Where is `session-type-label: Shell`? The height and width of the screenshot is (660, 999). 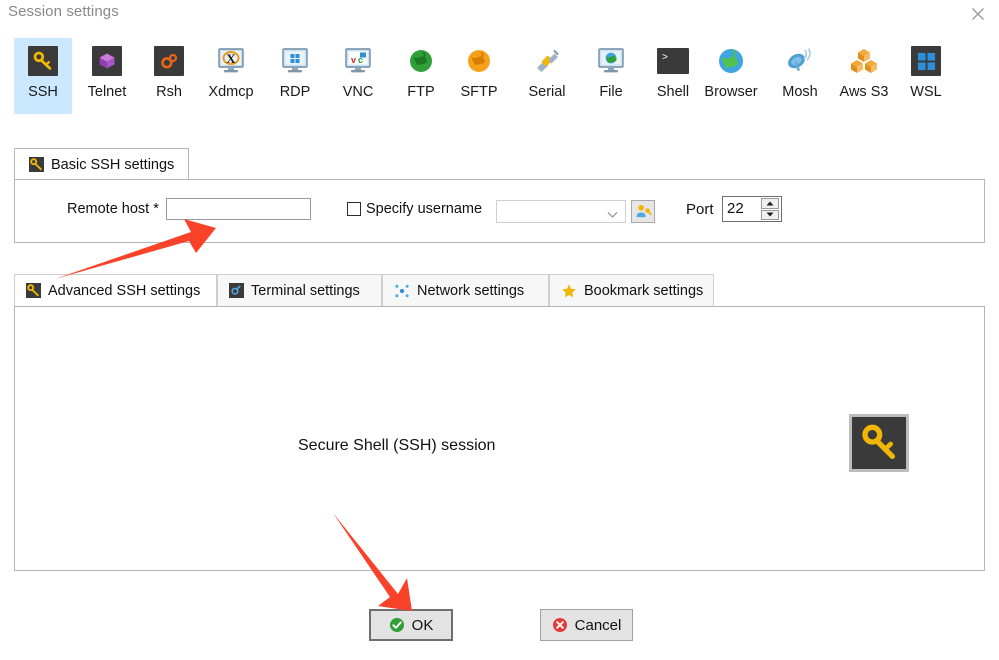 session-type-label: Shell is located at coordinates (673, 92).